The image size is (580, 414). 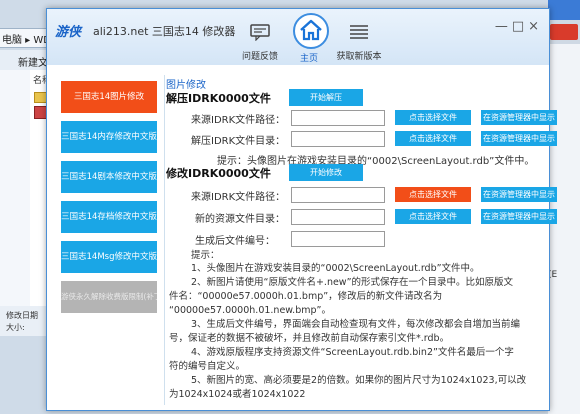 What do you see at coordinates (352, 282) in the screenshot?
I see `note-line: 2、新图片请使用“原版文件名+.new”的形式保存在一个目录中。比如原版文` at bounding box center [352, 282].